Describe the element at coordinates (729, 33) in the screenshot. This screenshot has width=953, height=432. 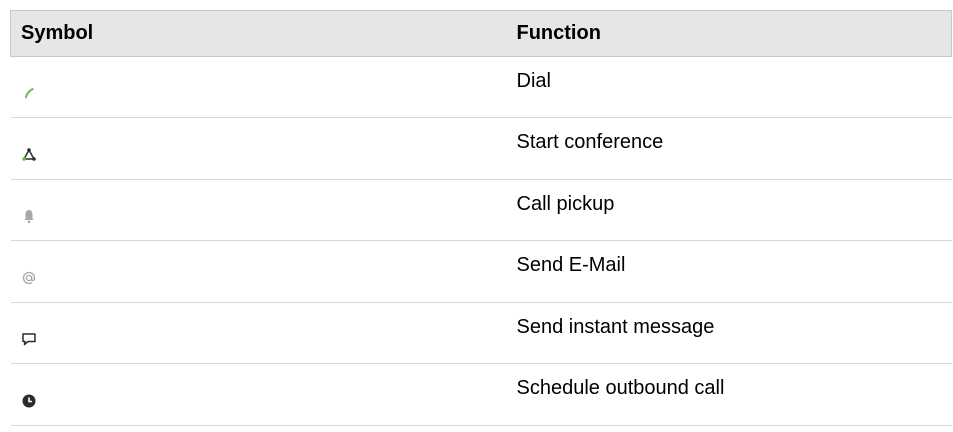
I see `function-column-header: Function` at that location.